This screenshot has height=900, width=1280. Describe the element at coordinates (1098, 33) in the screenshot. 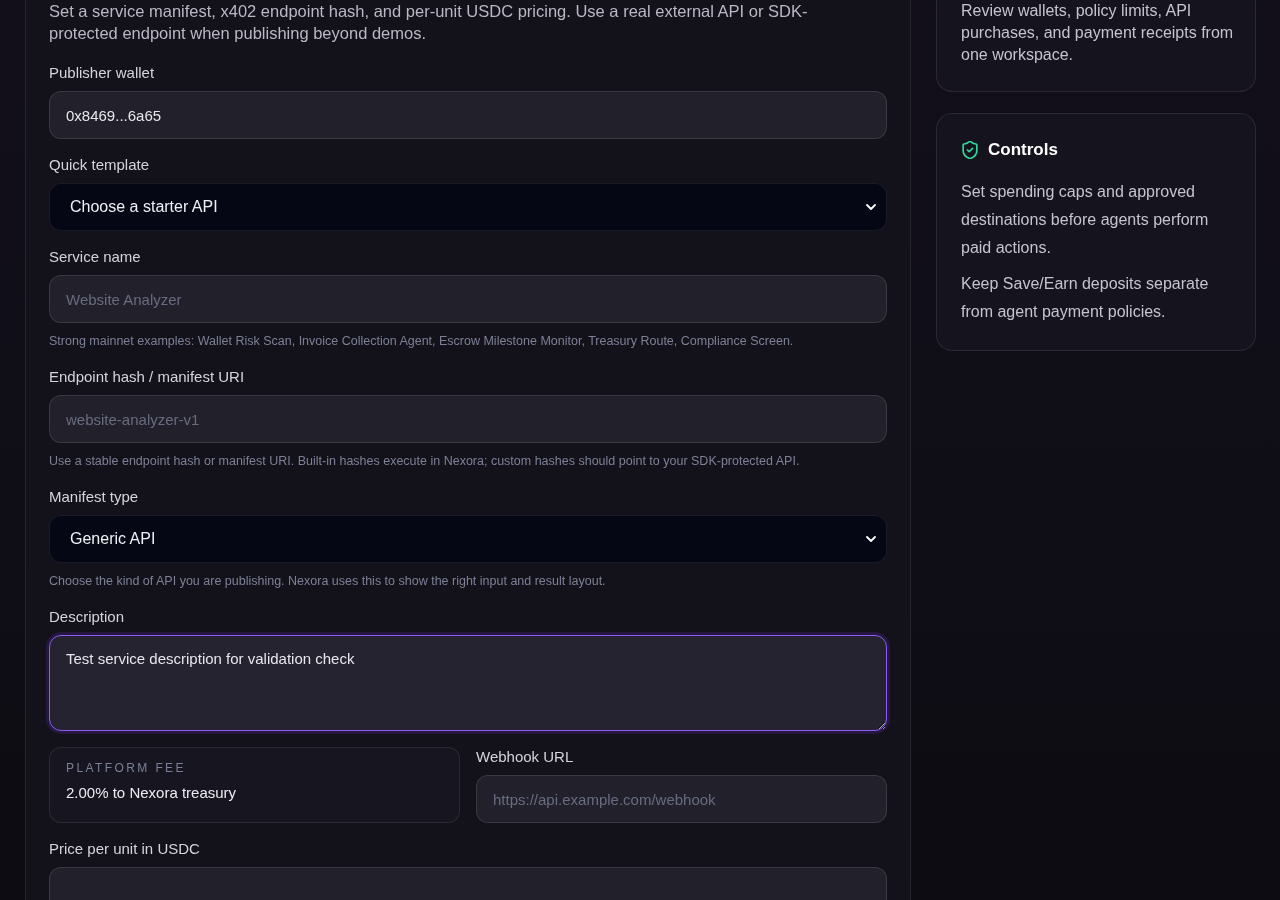

I see `card-text: Review wallets, policy limits, API purchases, and payment receipts from one workspace.` at that location.